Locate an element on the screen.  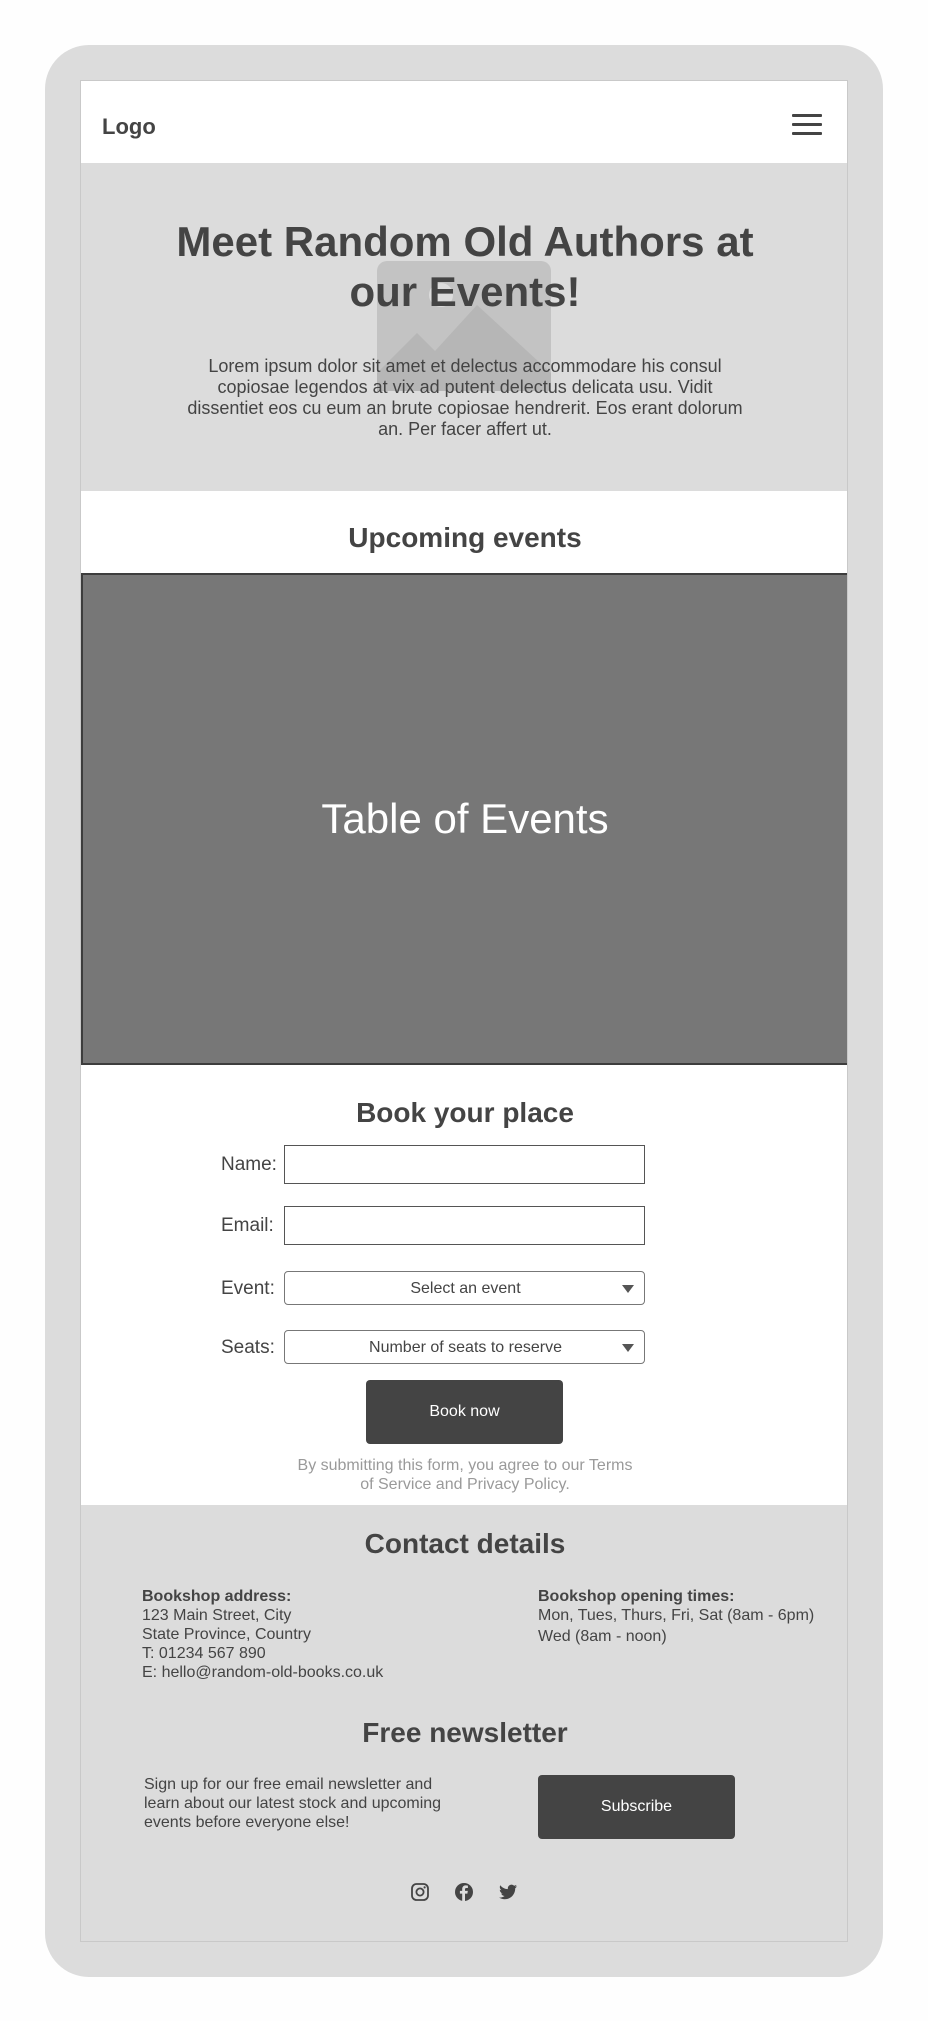
contact-title: Contact details is located at coordinates (465, 1543).